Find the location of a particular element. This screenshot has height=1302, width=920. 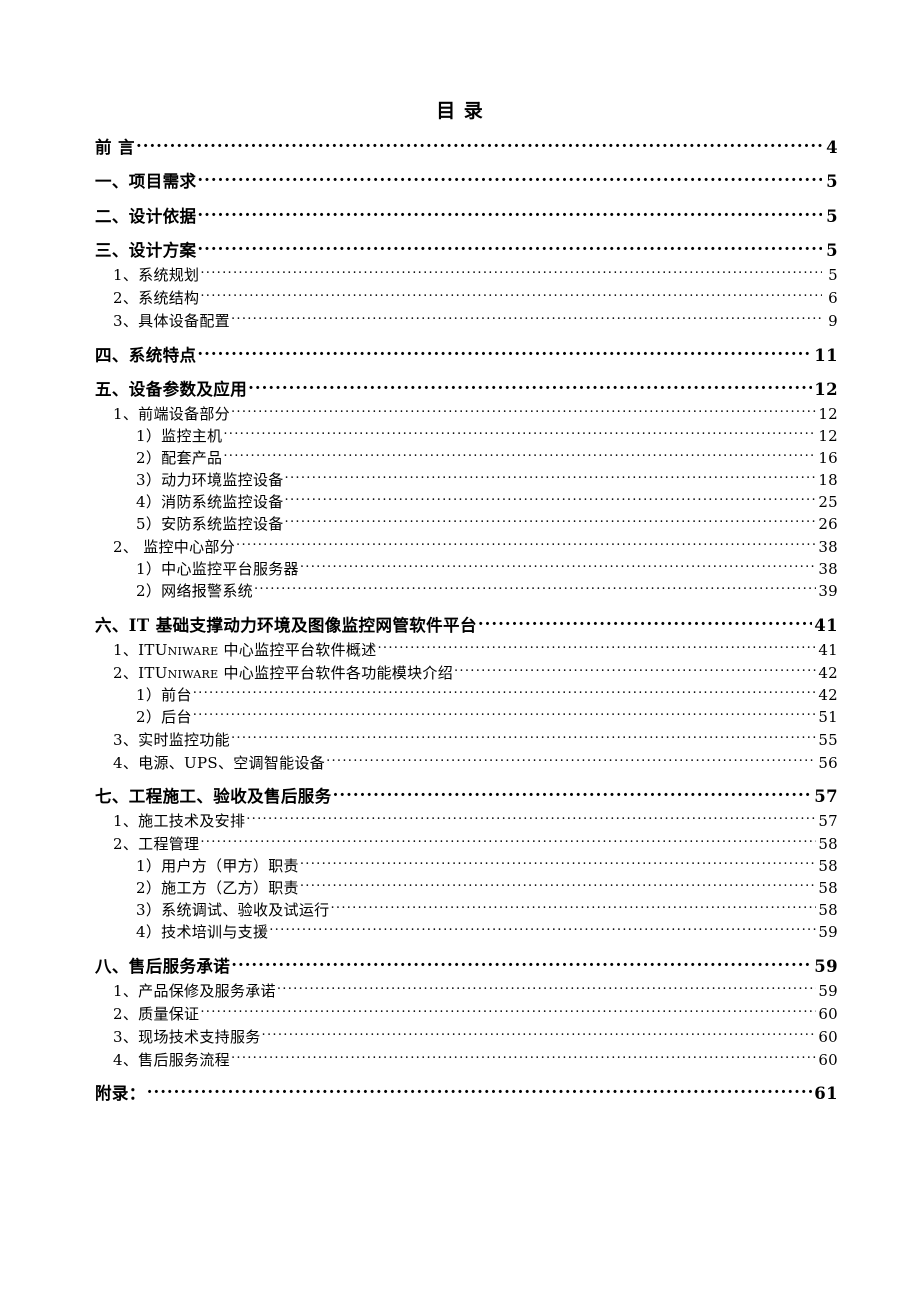

toc-entry: 1、ITUniware 中心监控平台软件概述 41 is located at coordinates (460, 649).